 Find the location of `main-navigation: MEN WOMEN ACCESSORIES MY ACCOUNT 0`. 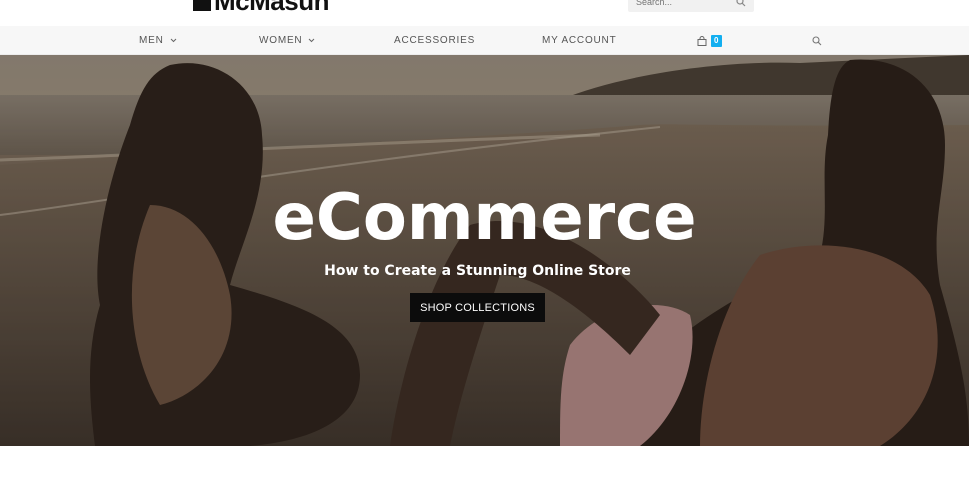

main-navigation: MEN WOMEN ACCESSORIES MY ACCOUNT 0 is located at coordinates (484, 40).